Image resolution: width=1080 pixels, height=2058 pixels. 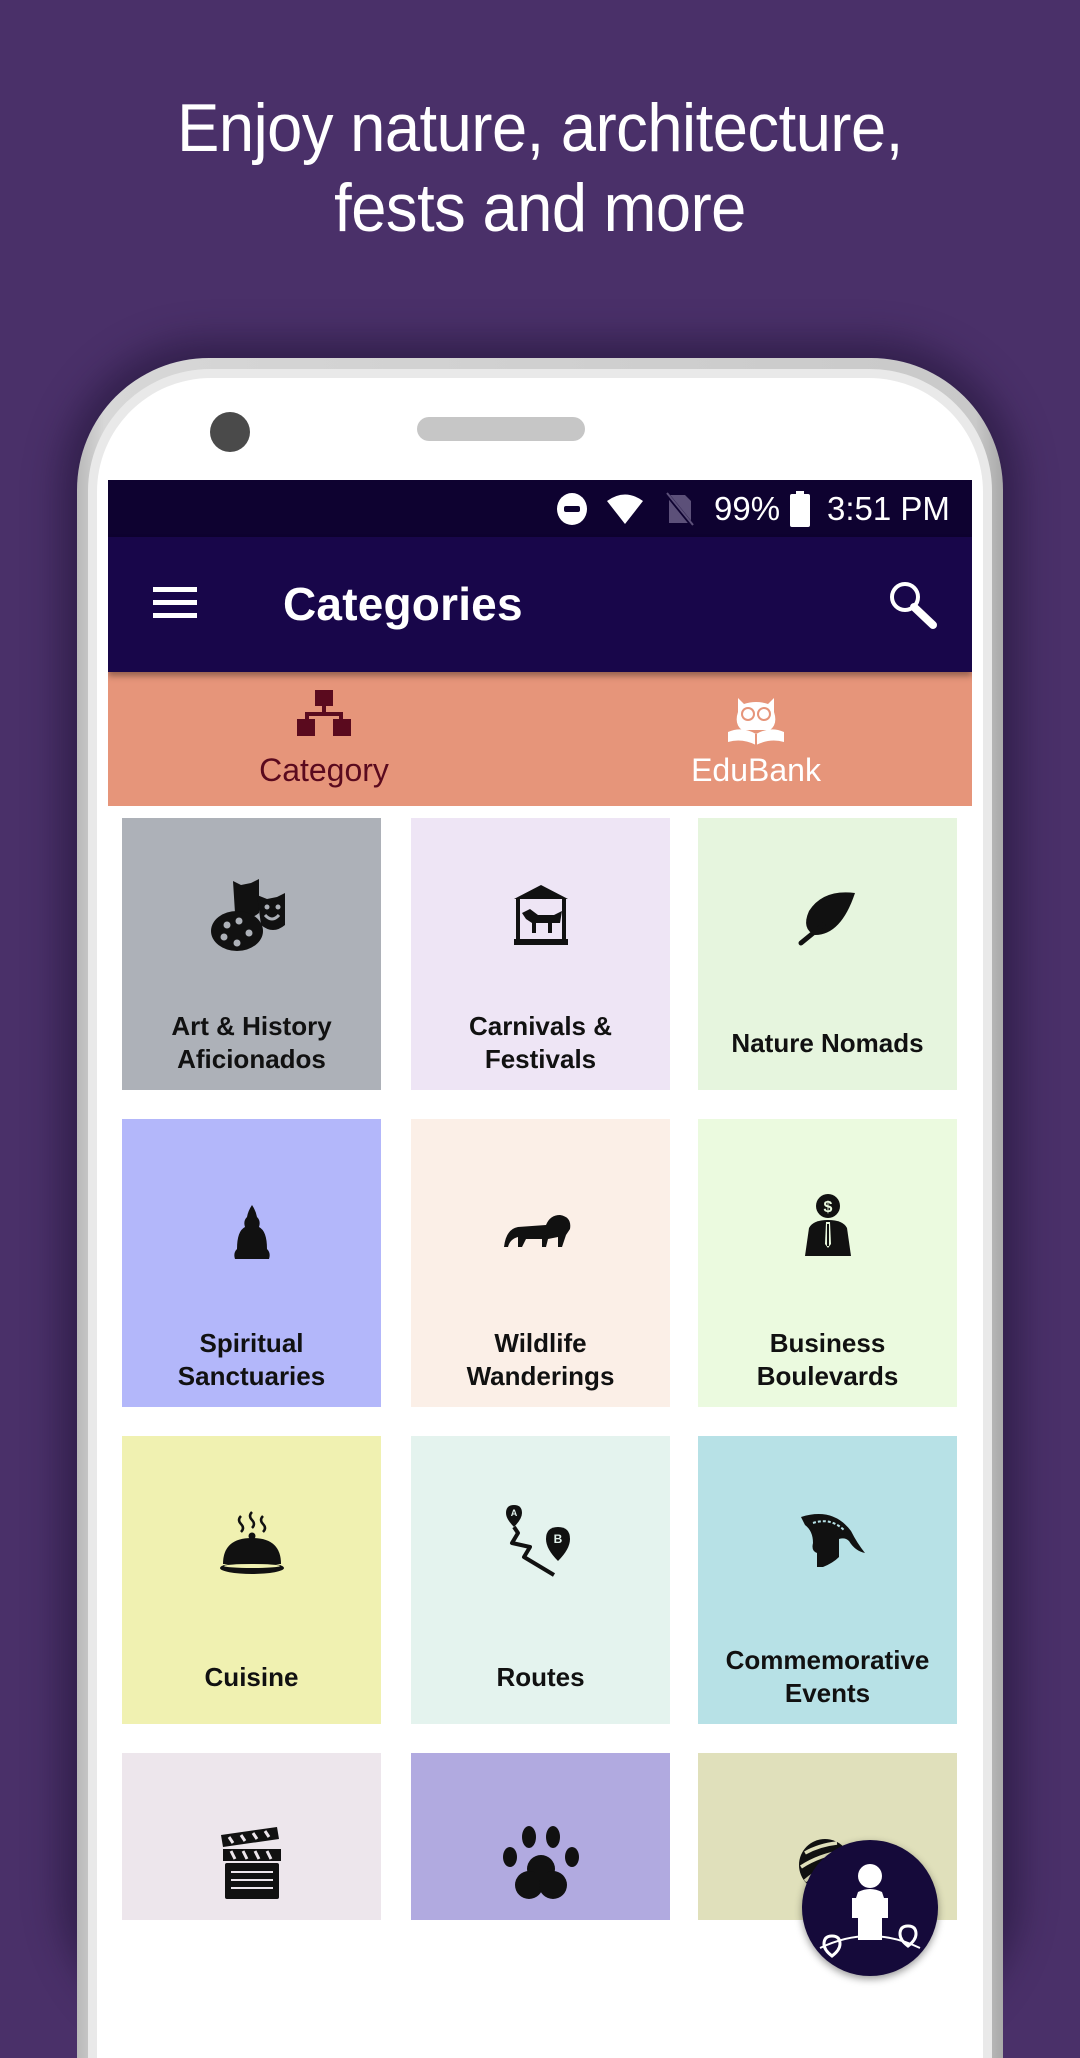 I want to click on tab-bar: Category EduBank, so click(x=540, y=739).